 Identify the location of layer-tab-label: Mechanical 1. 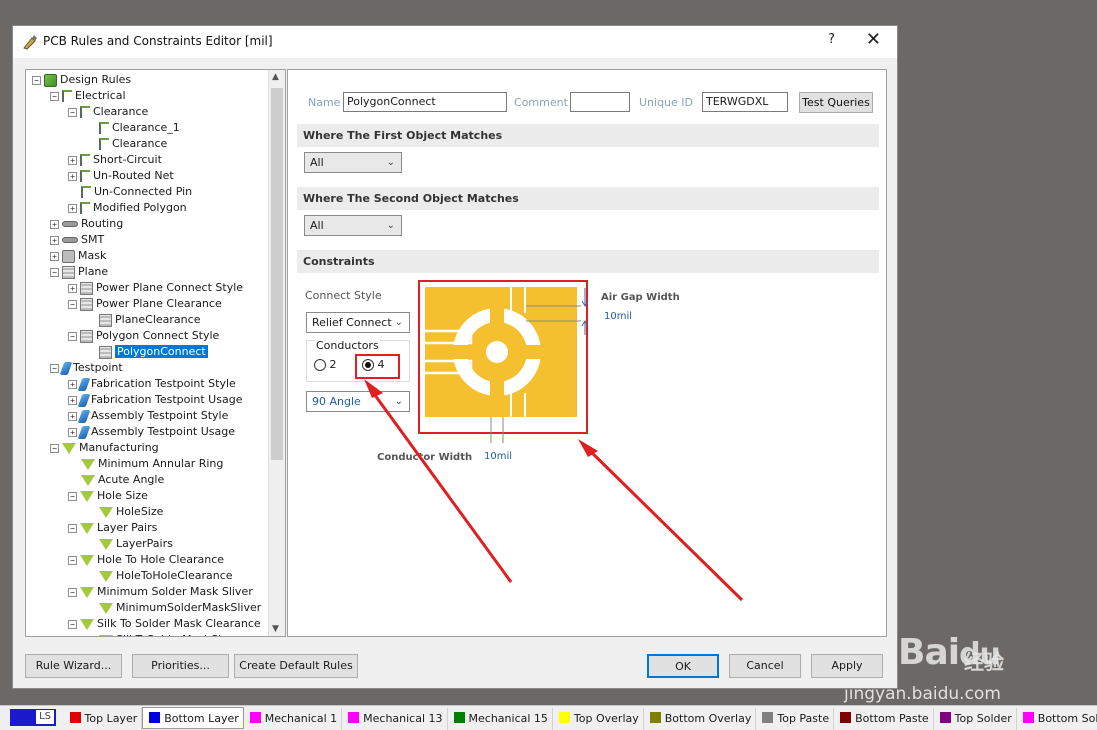
(301, 718).